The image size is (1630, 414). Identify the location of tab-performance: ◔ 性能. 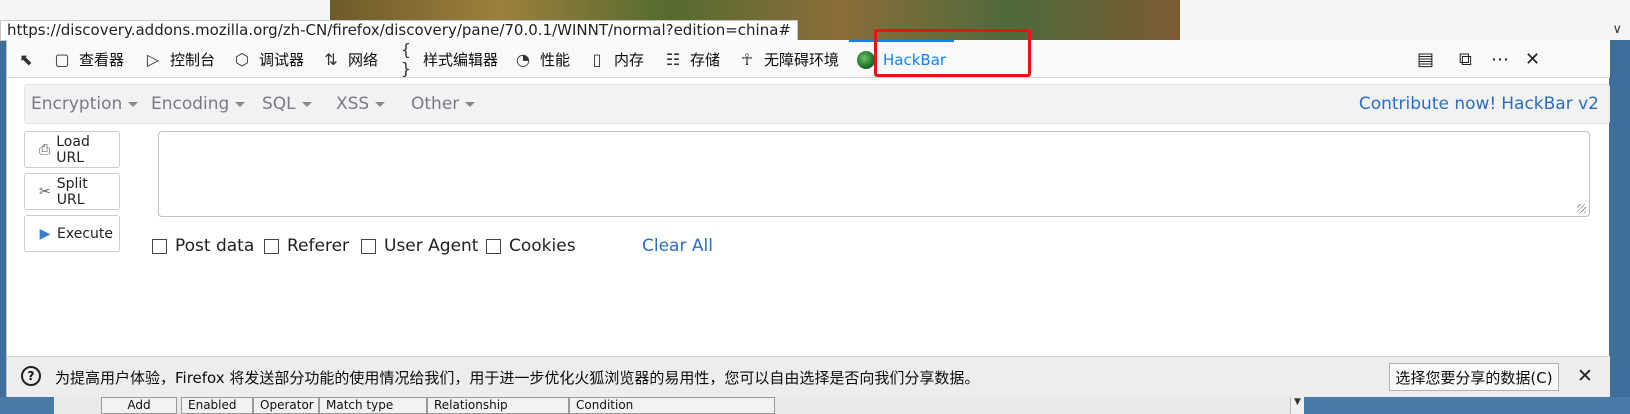
(542, 59).